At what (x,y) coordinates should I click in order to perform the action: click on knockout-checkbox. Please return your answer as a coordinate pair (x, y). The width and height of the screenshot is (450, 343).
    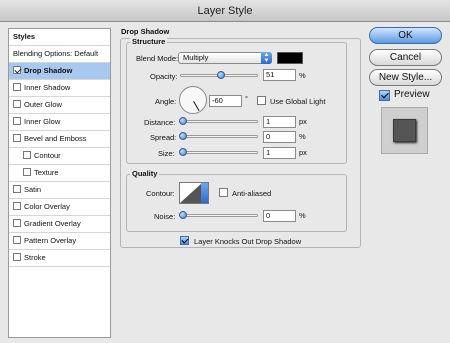
    Looking at the image, I should click on (184, 240).